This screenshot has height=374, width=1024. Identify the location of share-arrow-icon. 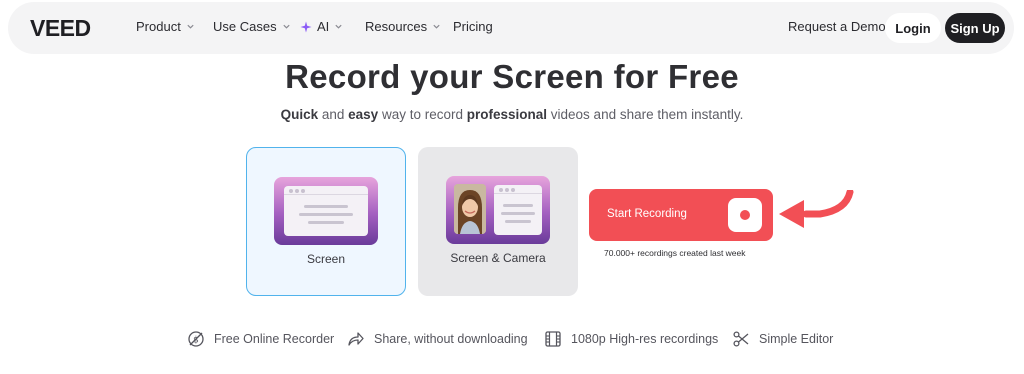
(356, 339).